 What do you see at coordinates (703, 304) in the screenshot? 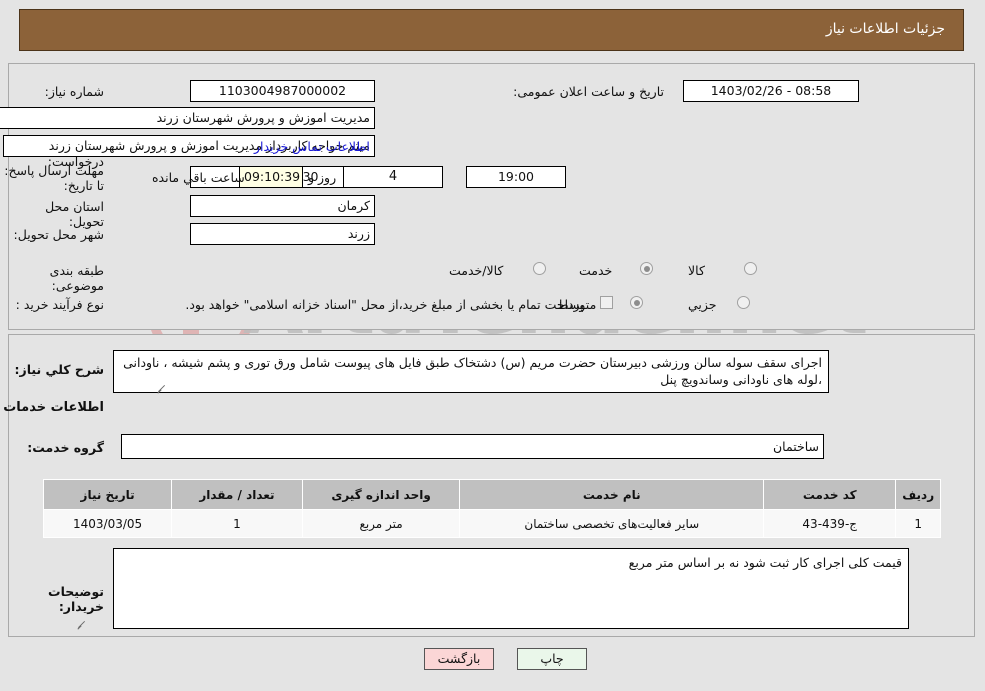
I see `radio-process-jozei-label: جزيي` at bounding box center [703, 304].